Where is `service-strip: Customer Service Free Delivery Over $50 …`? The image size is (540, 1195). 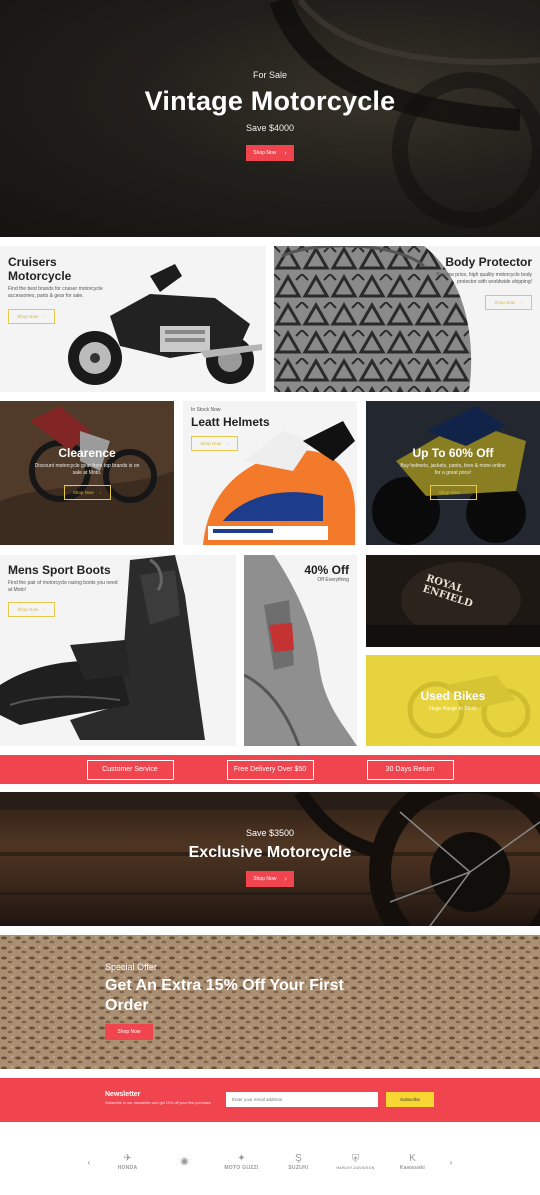
service-strip: Customer Service Free Delivery Over $50 … is located at coordinates (270, 769).